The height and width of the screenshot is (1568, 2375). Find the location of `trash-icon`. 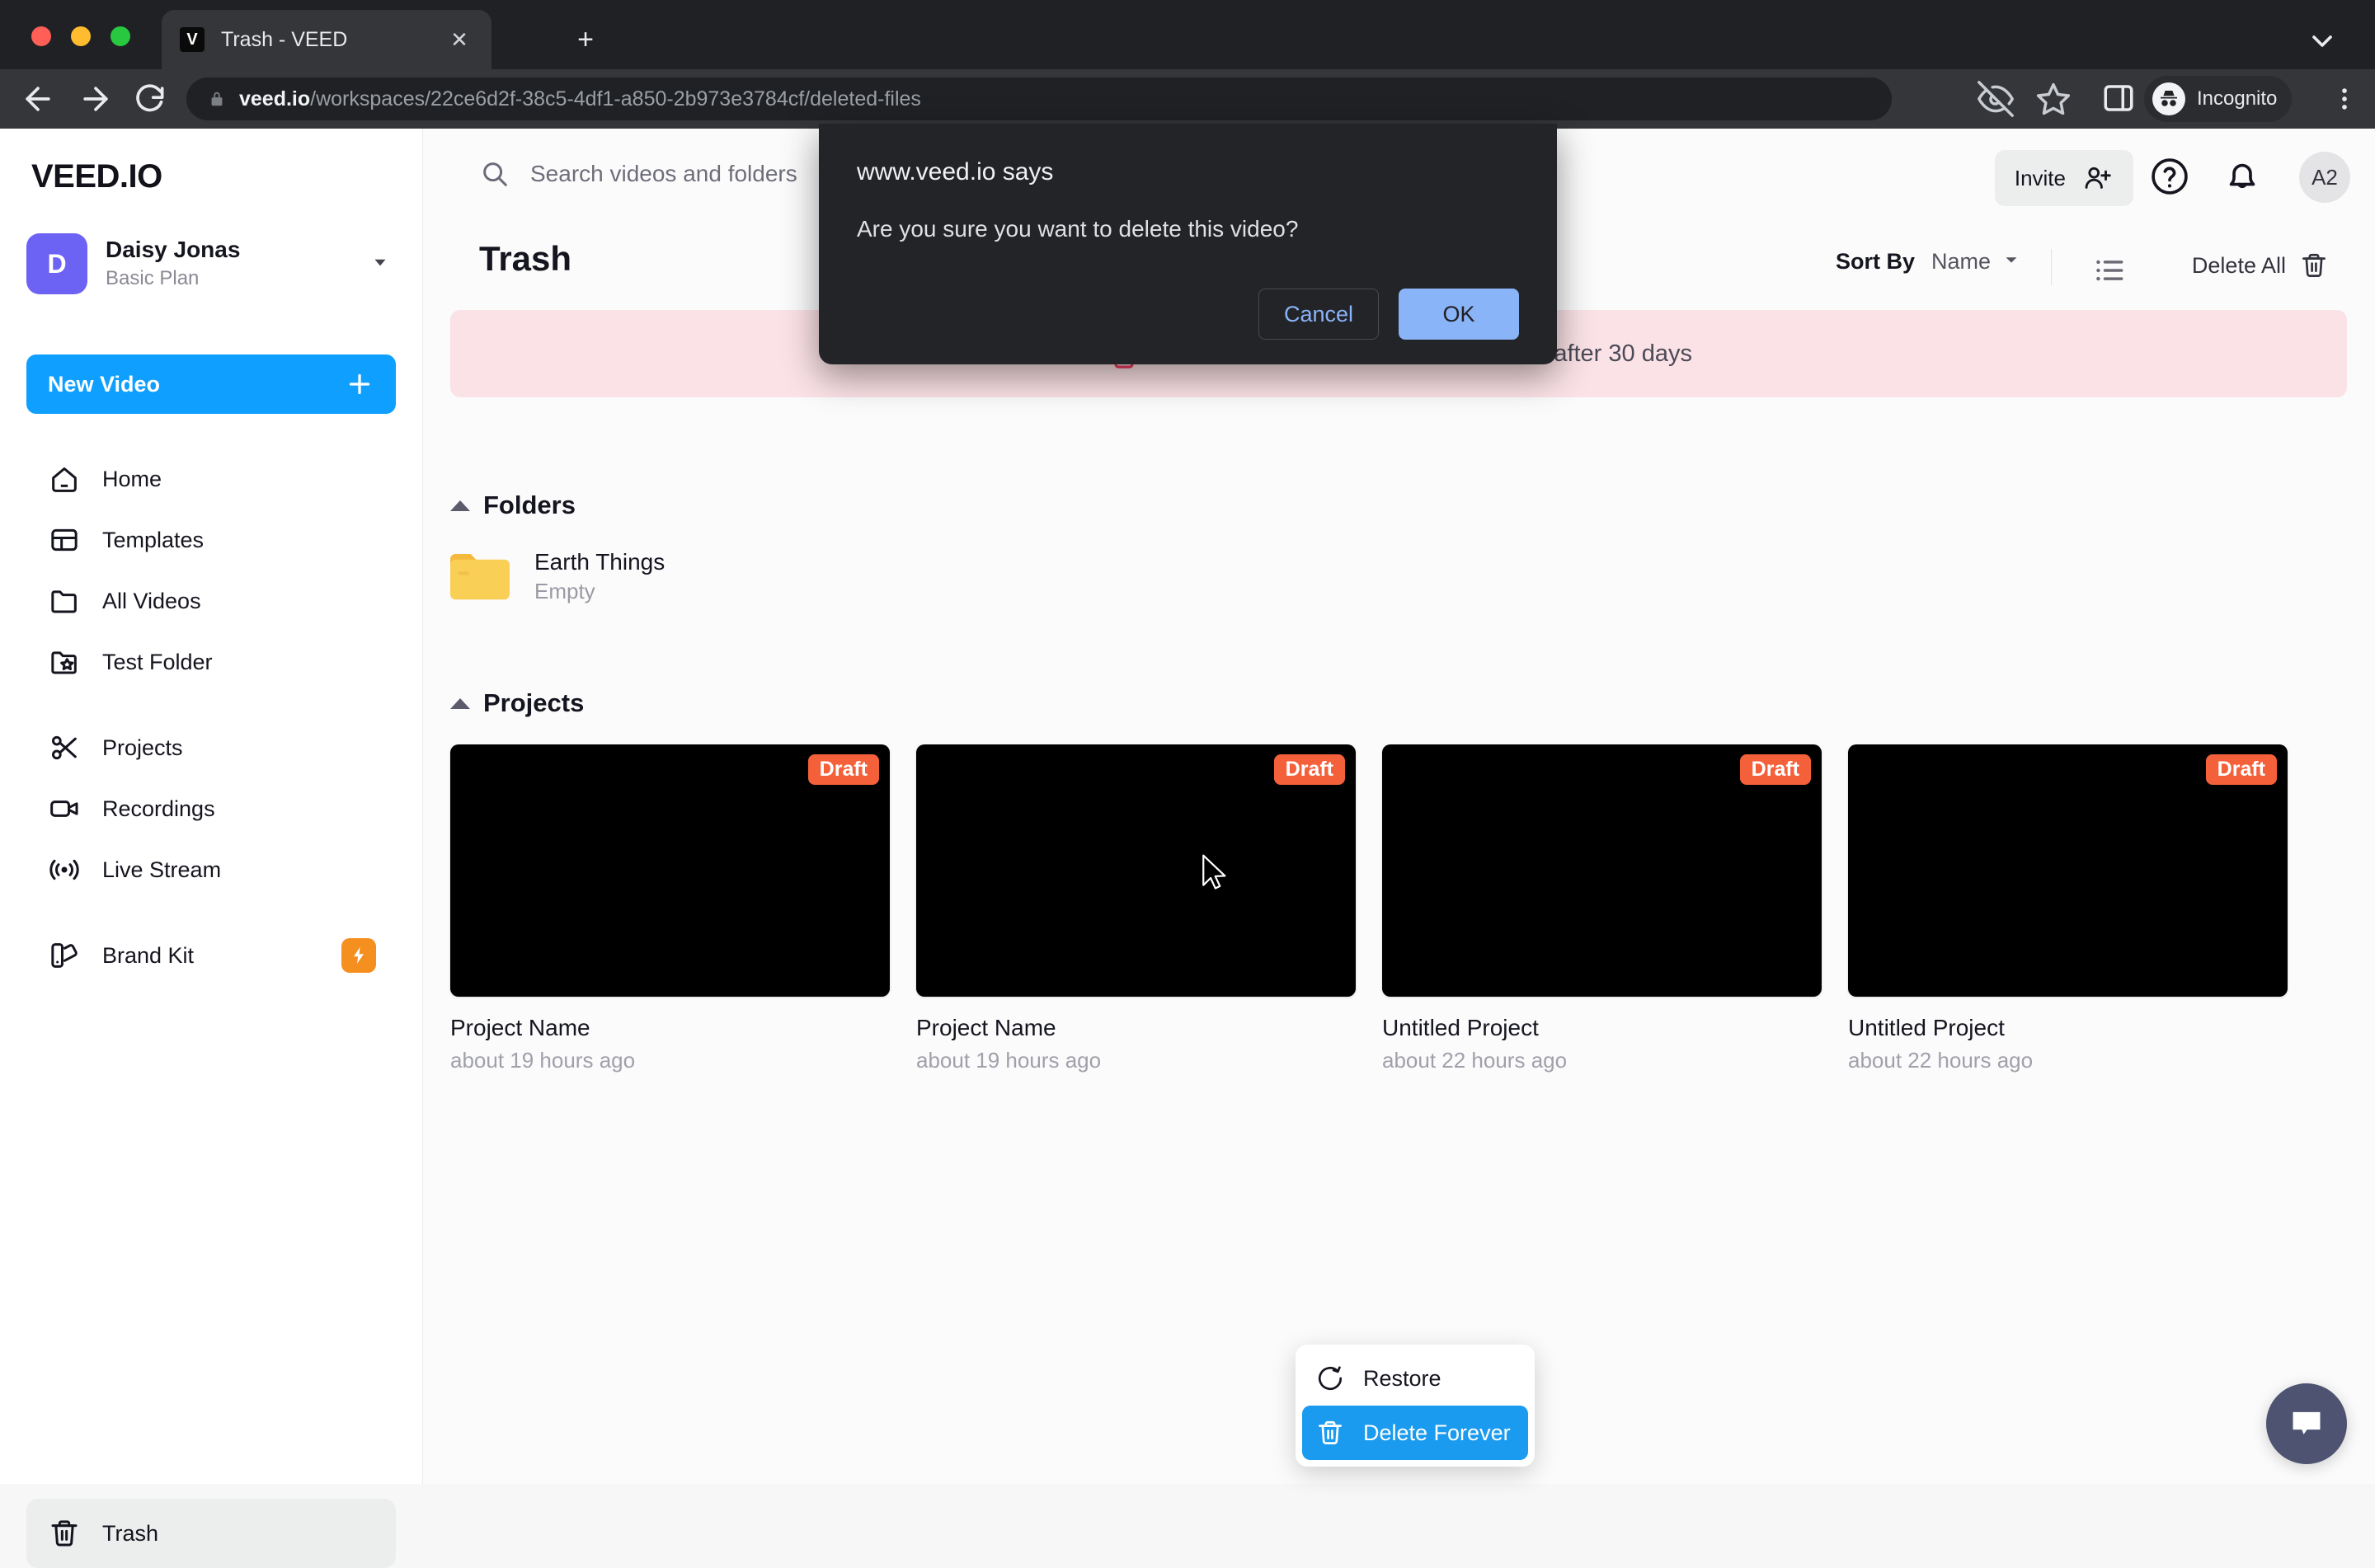

trash-icon is located at coordinates (64, 1533).